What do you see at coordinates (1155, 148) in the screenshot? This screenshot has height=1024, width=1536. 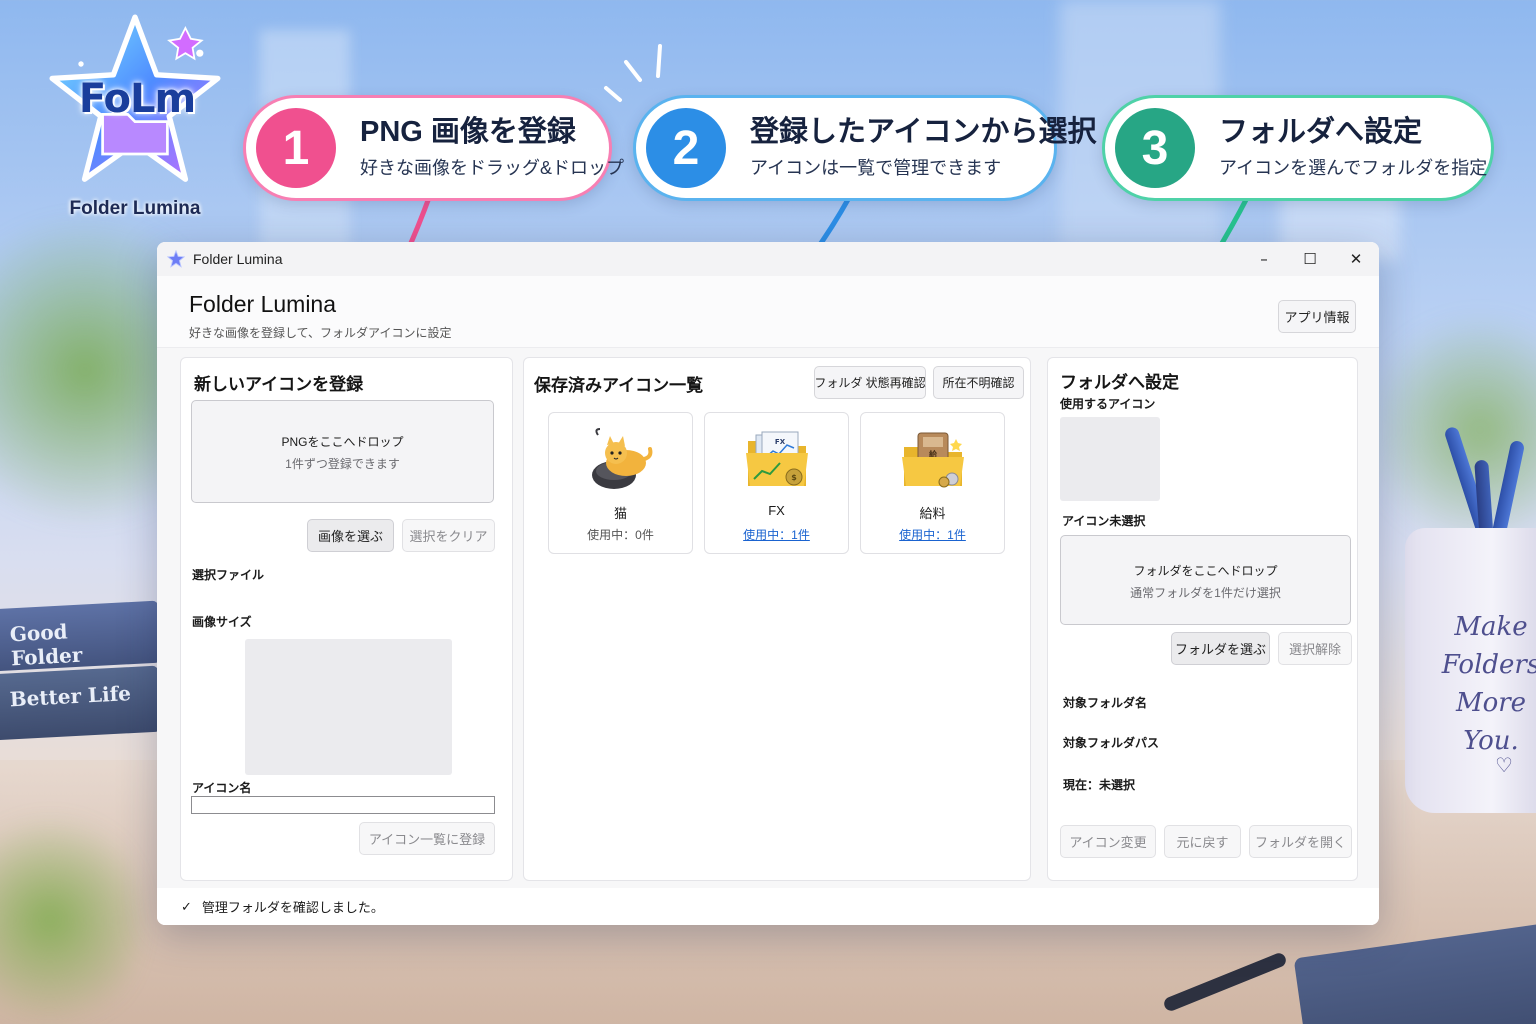 I see `step-number-badge: 3` at bounding box center [1155, 148].